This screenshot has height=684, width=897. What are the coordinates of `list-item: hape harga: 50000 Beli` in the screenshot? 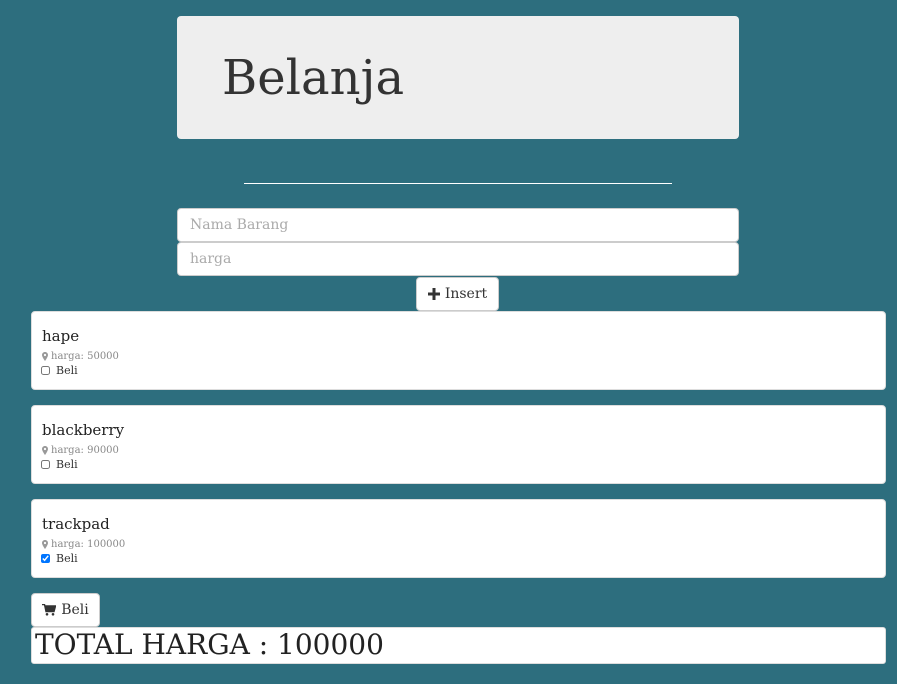 It's located at (458, 350).